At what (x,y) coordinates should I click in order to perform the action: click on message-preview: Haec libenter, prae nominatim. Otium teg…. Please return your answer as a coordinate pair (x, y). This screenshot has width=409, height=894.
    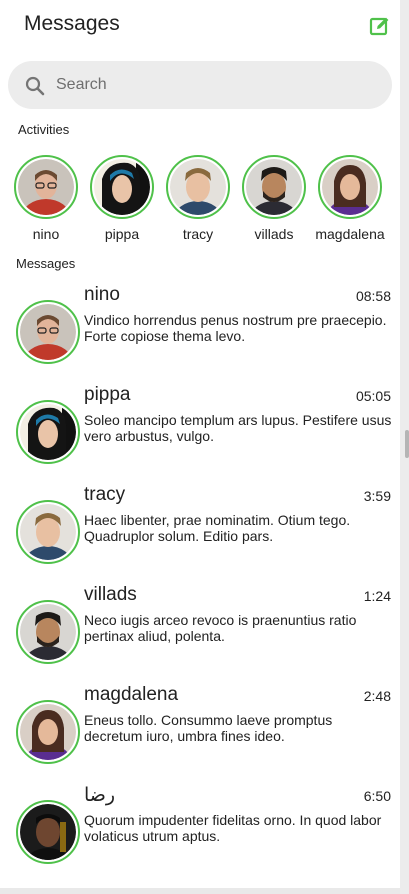
    Looking at the image, I should click on (217, 528).